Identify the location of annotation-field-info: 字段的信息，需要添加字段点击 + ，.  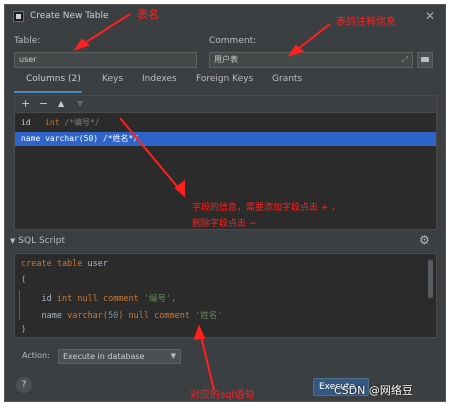
(266, 208).